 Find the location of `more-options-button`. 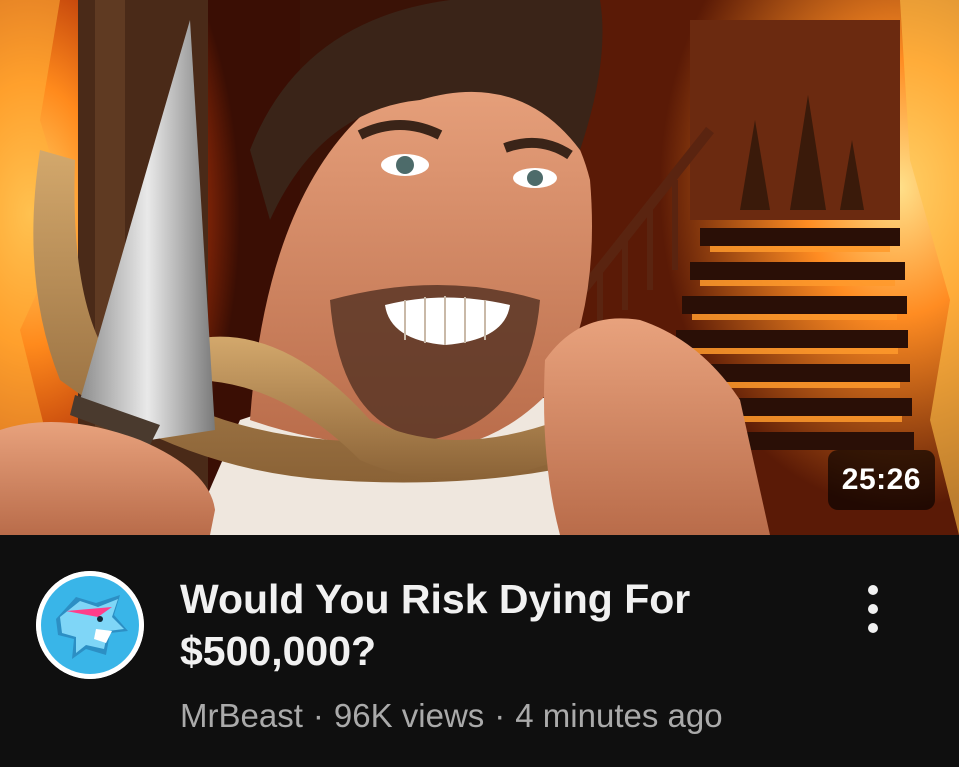

more-options-button is located at coordinates (874, 609).